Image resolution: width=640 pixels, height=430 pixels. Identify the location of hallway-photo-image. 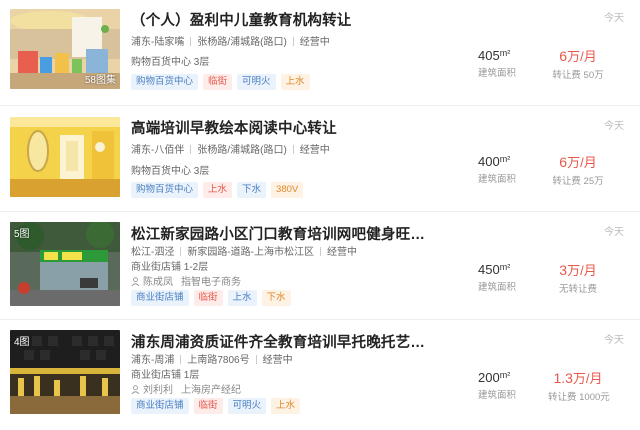
(65, 157).